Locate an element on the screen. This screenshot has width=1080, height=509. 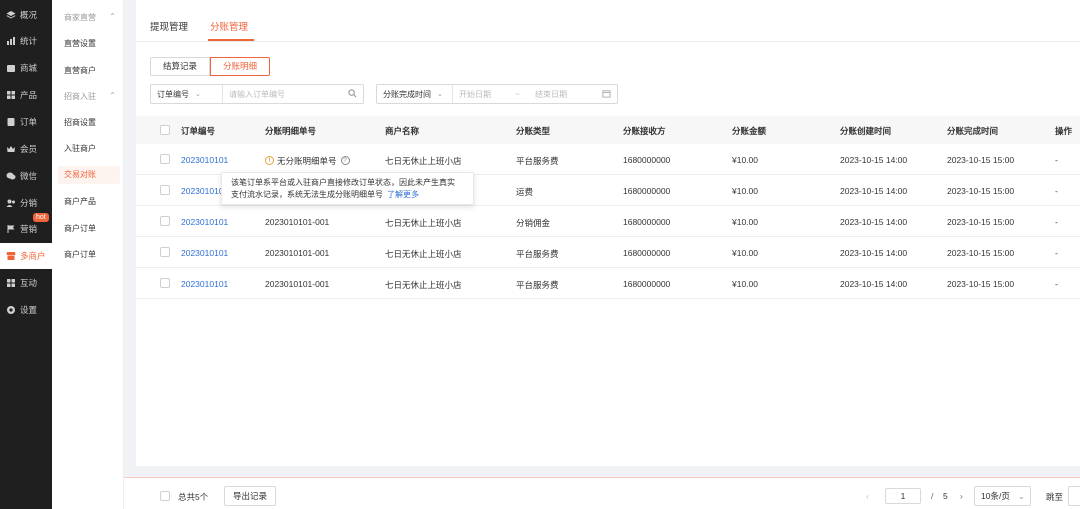
order-icon is located at coordinates (11, 122).